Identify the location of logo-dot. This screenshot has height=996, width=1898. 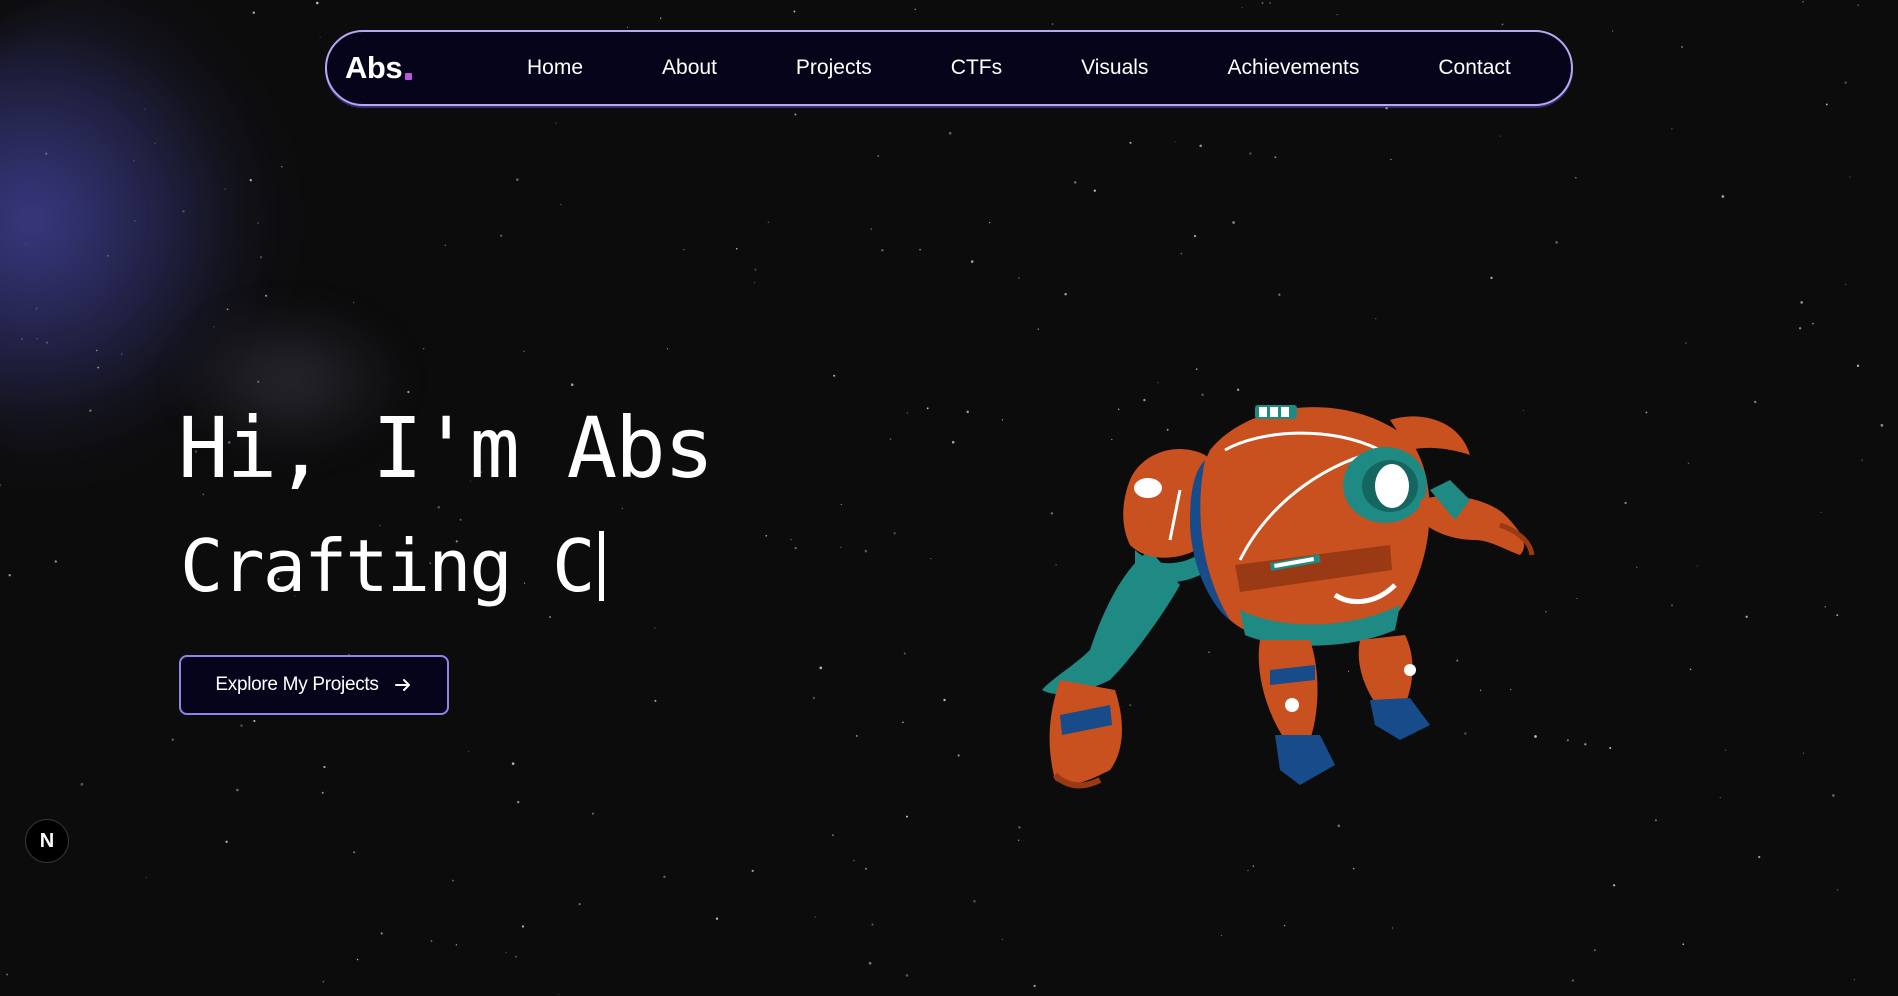
(409, 76).